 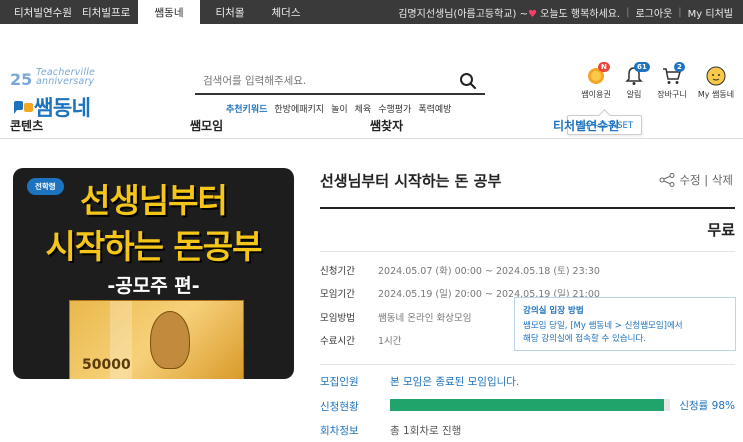 I want to click on nav-teacherville-academy: 티처빌연수원, so click(x=586, y=125).